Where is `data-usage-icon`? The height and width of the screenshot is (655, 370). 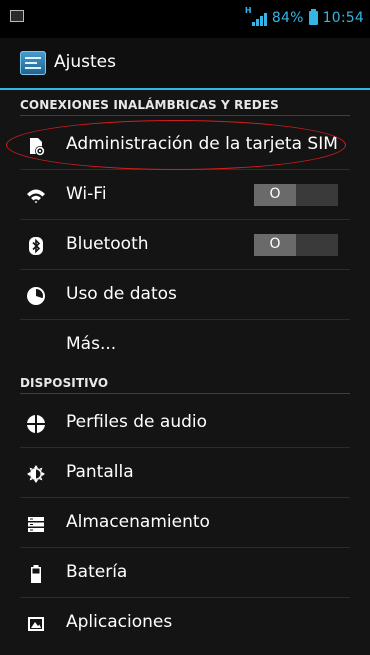
data-usage-icon is located at coordinates (36, 296).